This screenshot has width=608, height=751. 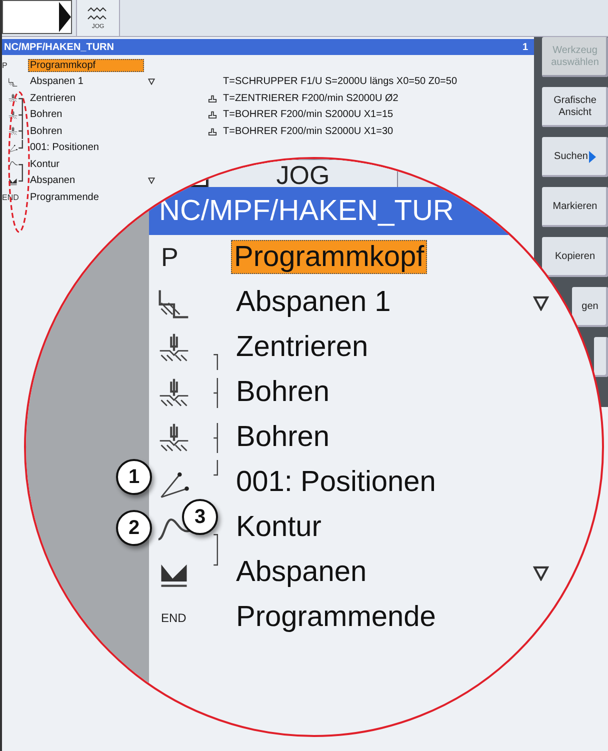 I want to click on program-path: NC/MPF/HAKEN_TURN, so click(x=59, y=47).